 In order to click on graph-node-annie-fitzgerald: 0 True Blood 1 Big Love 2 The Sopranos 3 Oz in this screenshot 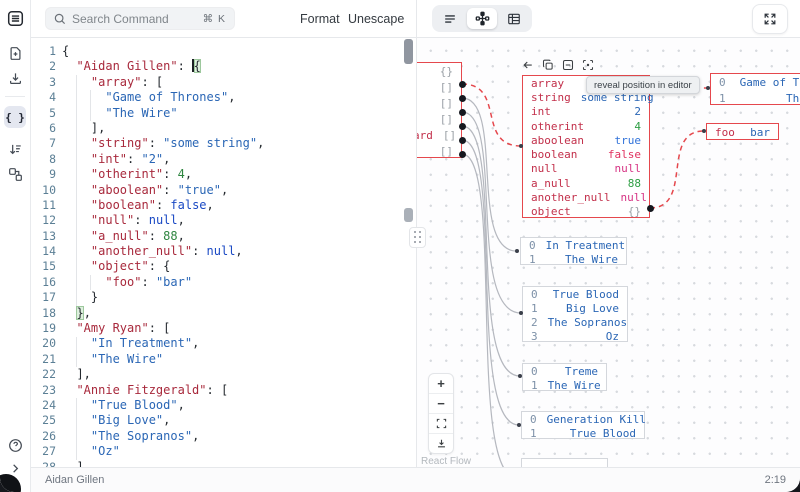, I will do `click(575, 314)`.